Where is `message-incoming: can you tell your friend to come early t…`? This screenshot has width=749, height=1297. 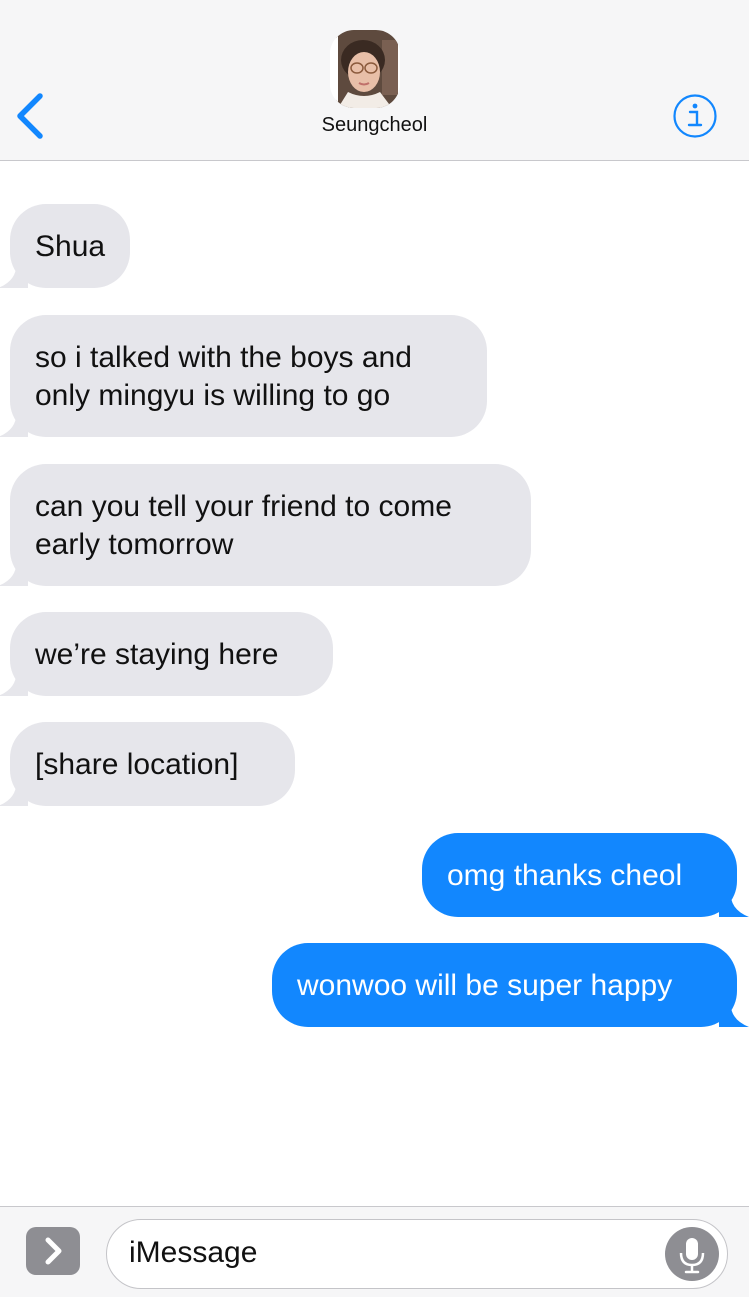 message-incoming: can you tell your friend to come early t… is located at coordinates (265, 525).